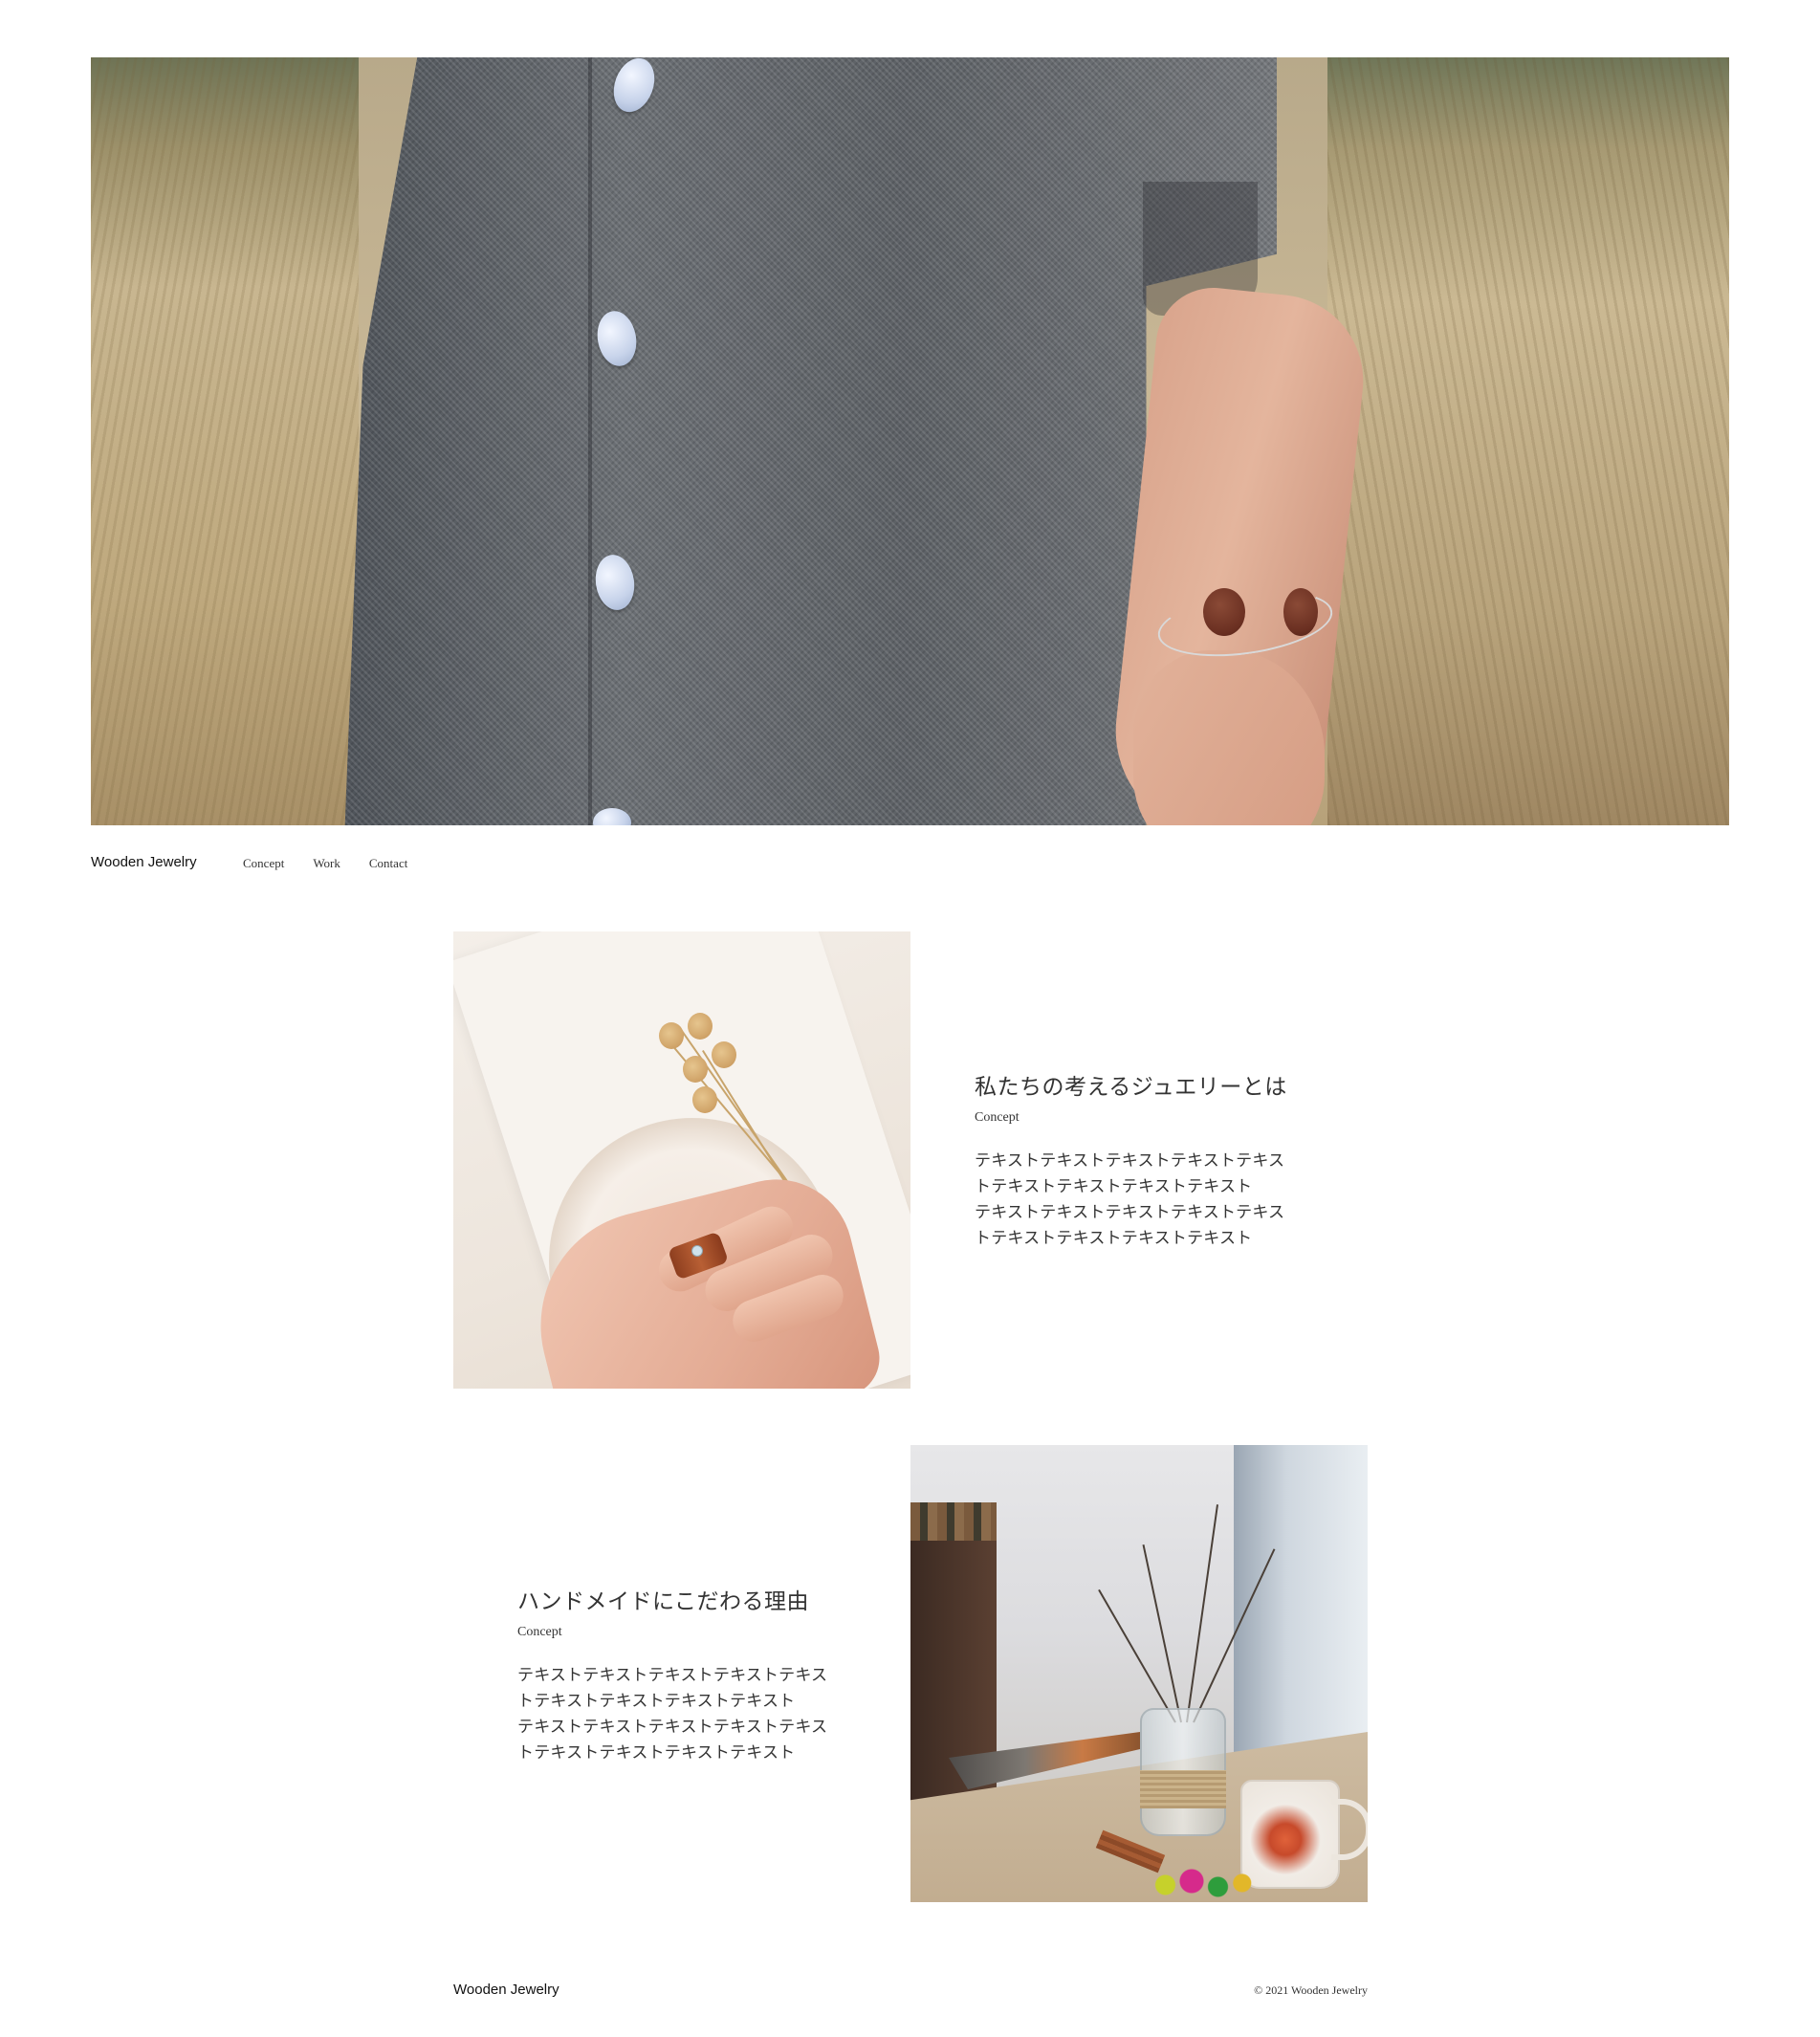 This screenshot has height=2037, width=1820. What do you see at coordinates (1290, 1834) in the screenshot?
I see `christmas-mug` at bounding box center [1290, 1834].